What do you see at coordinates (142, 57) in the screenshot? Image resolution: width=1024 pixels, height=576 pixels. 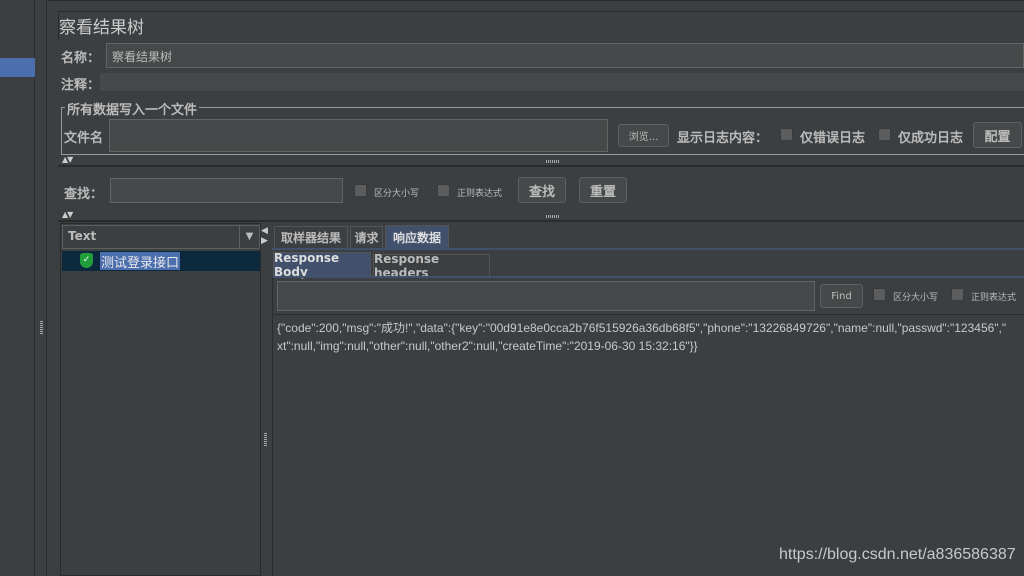 I see `name-value: 察看结果树` at bounding box center [142, 57].